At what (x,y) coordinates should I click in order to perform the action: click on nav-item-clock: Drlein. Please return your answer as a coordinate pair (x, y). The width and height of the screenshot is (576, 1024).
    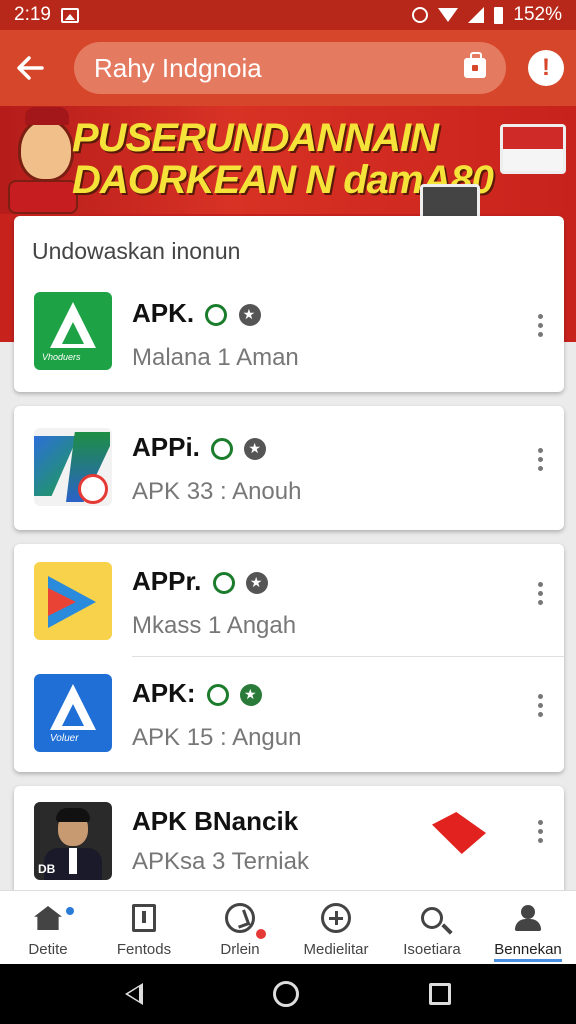
    Looking at the image, I should click on (240, 927).